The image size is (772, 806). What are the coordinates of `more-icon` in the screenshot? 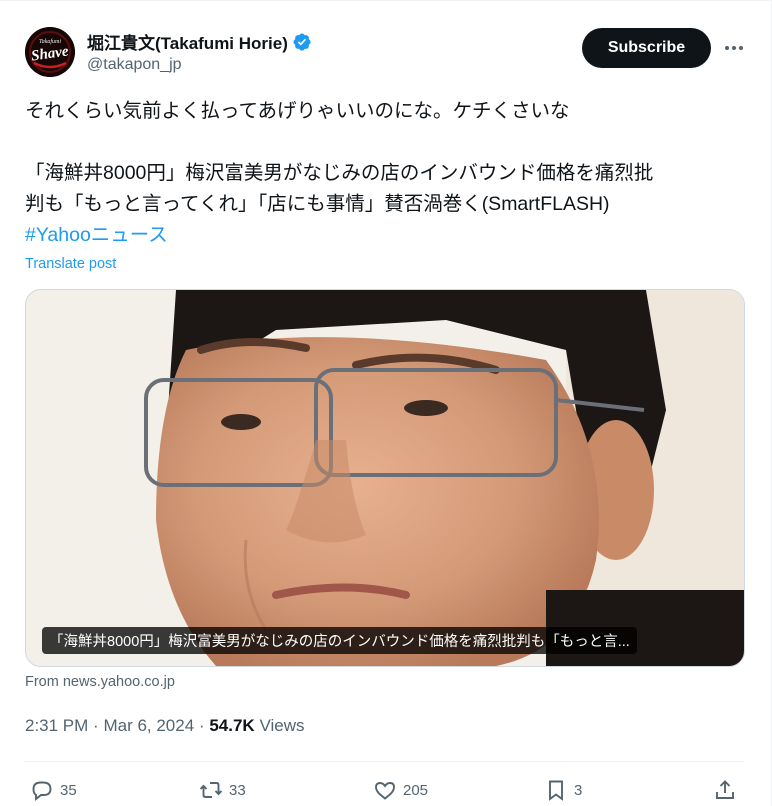 It's located at (734, 48).